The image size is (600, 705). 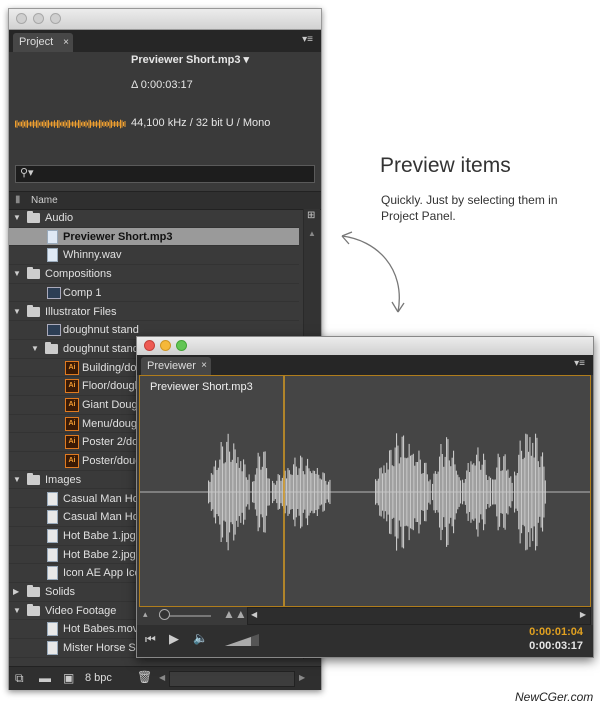 I want to click on horizontal-scrollbar, so click(x=232, y=679).